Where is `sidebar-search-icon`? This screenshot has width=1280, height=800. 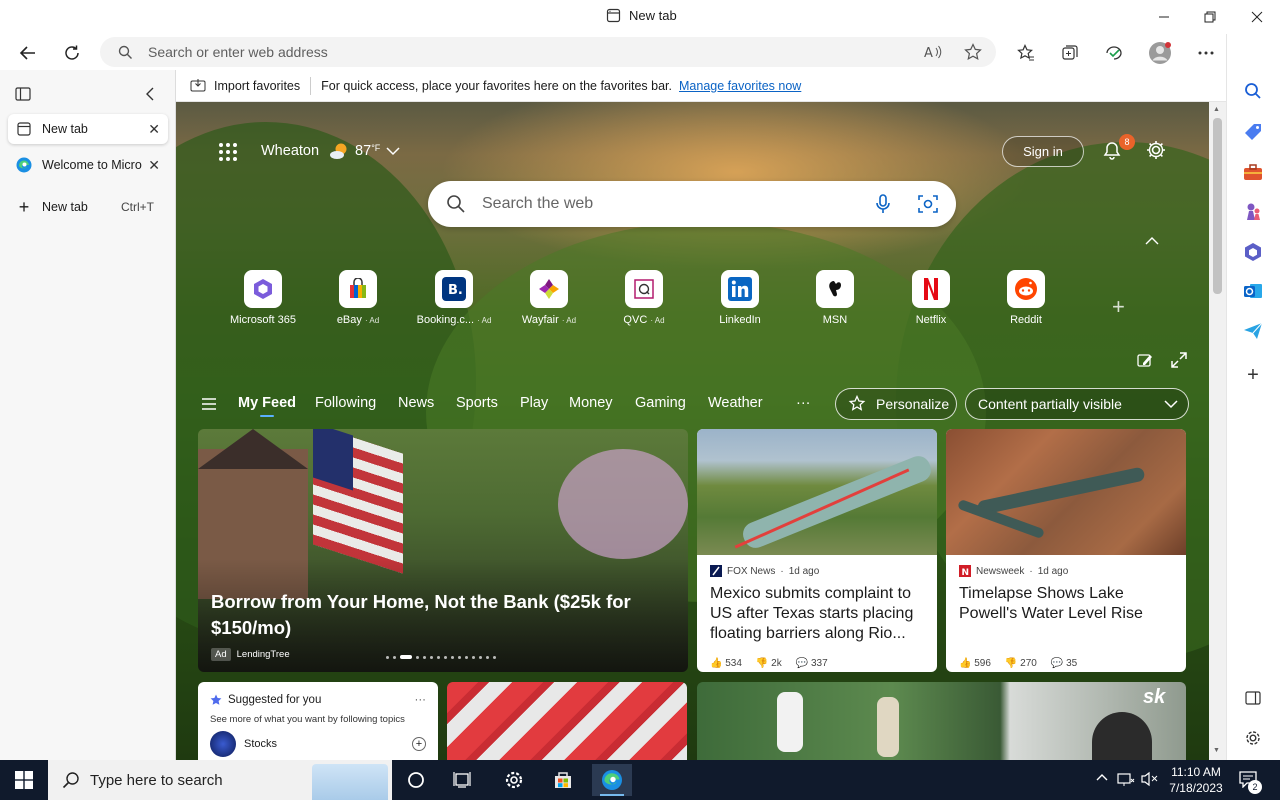 sidebar-search-icon is located at coordinates (1253, 91).